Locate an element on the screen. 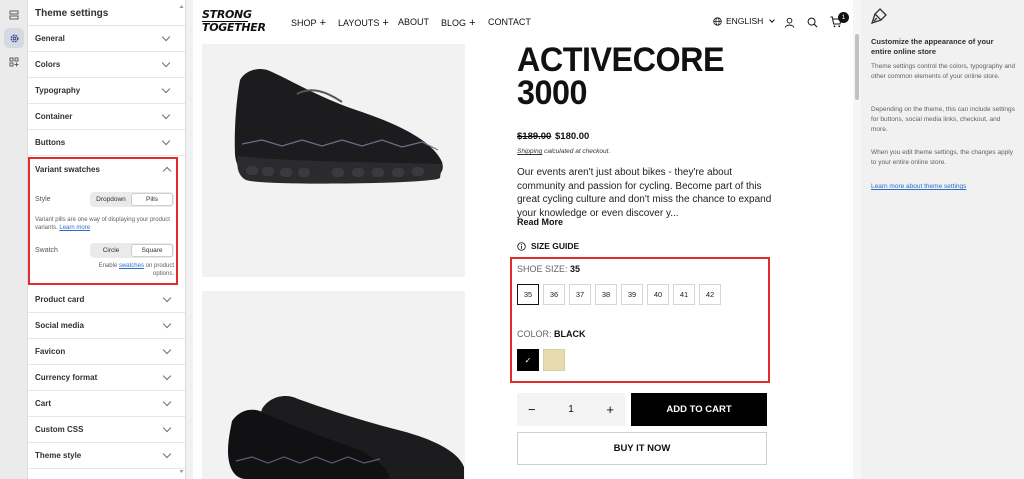 The image size is (1024, 479). accordion-label: Variant swatches is located at coordinates (67, 169).